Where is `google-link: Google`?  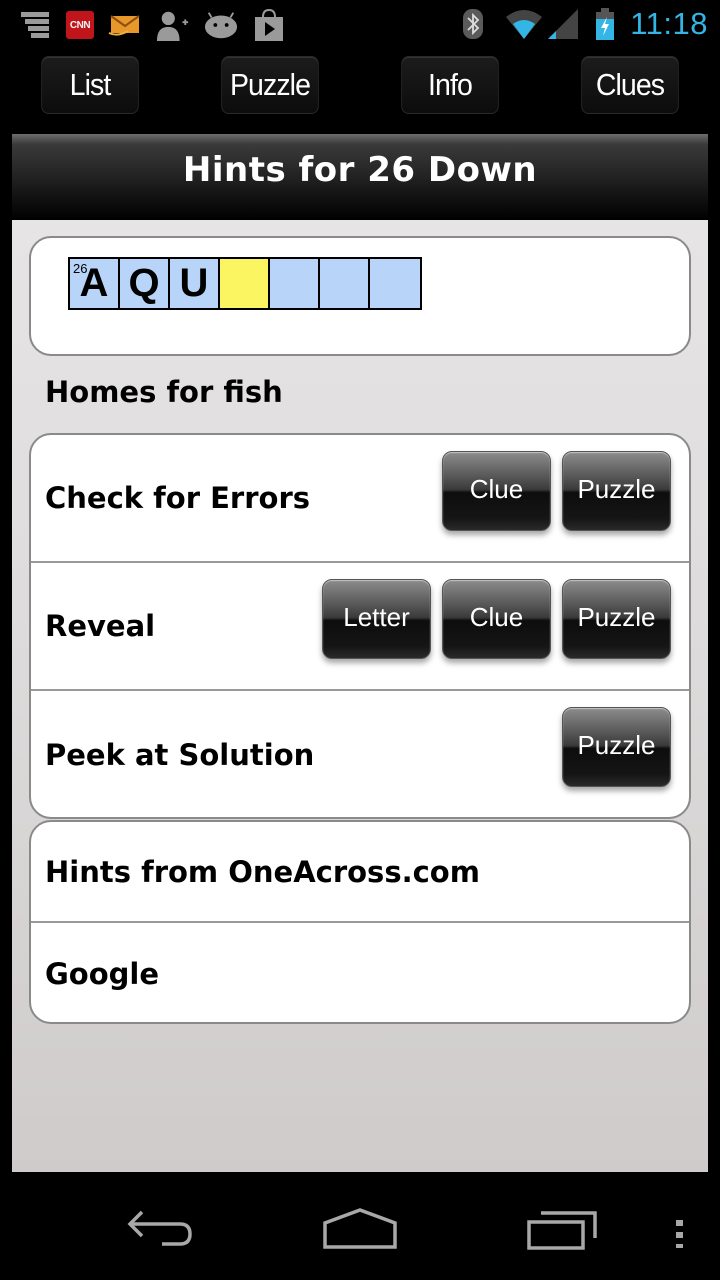 google-link: Google is located at coordinates (360, 972).